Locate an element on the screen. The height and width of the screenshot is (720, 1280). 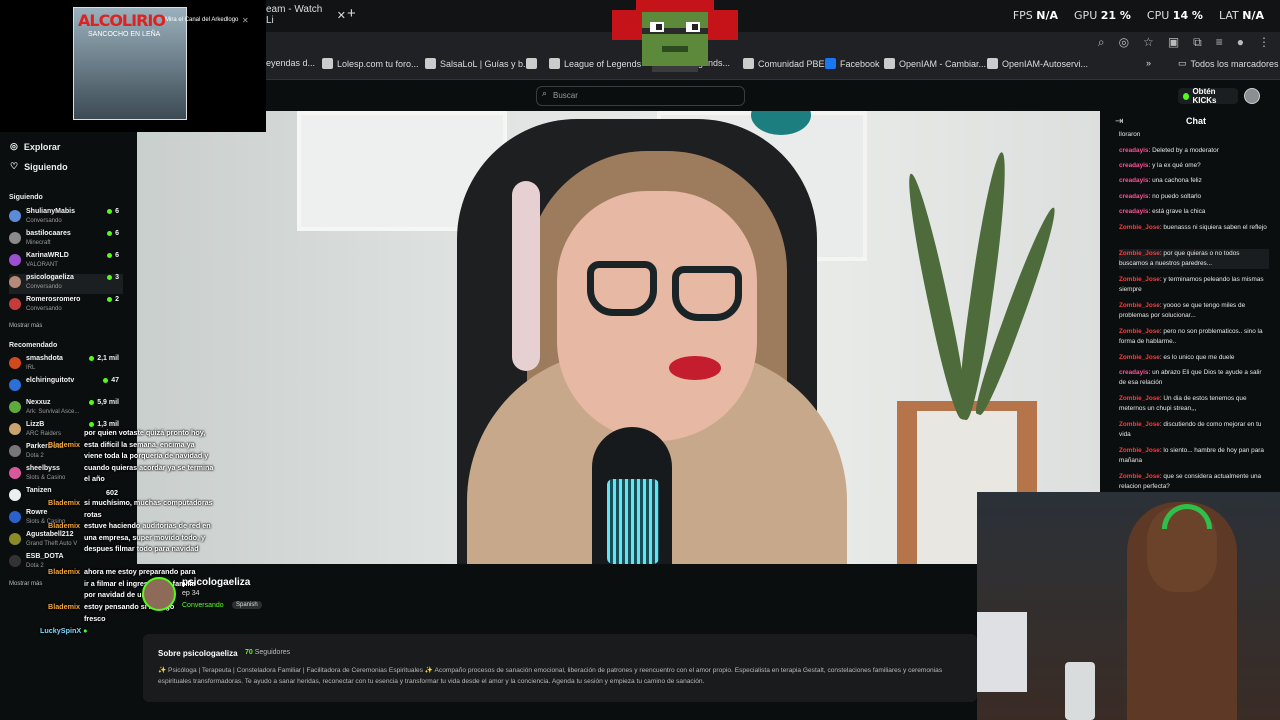
sidebar-channel: ShulianyMabis Conversando 6 is located at coordinates (66, 218).